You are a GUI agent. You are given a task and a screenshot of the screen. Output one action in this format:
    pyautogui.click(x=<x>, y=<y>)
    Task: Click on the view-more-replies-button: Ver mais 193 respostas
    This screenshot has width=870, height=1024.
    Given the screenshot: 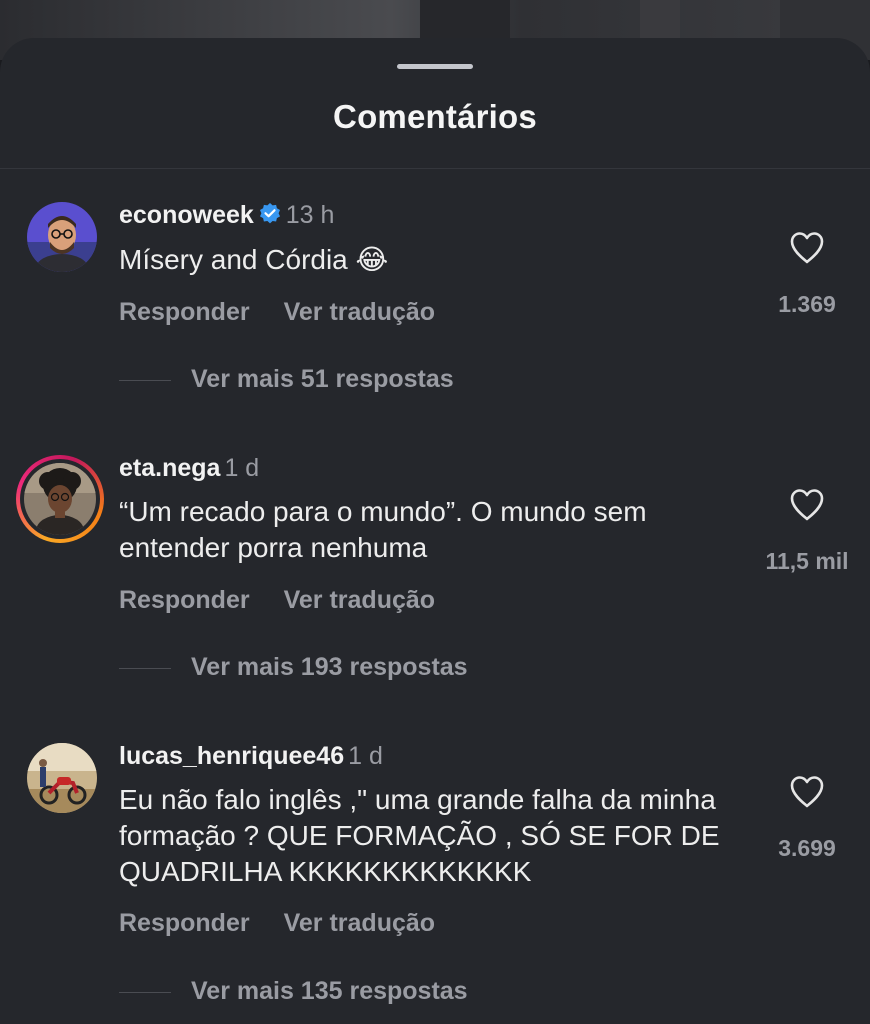 What is the action you would take?
    pyautogui.click(x=293, y=667)
    